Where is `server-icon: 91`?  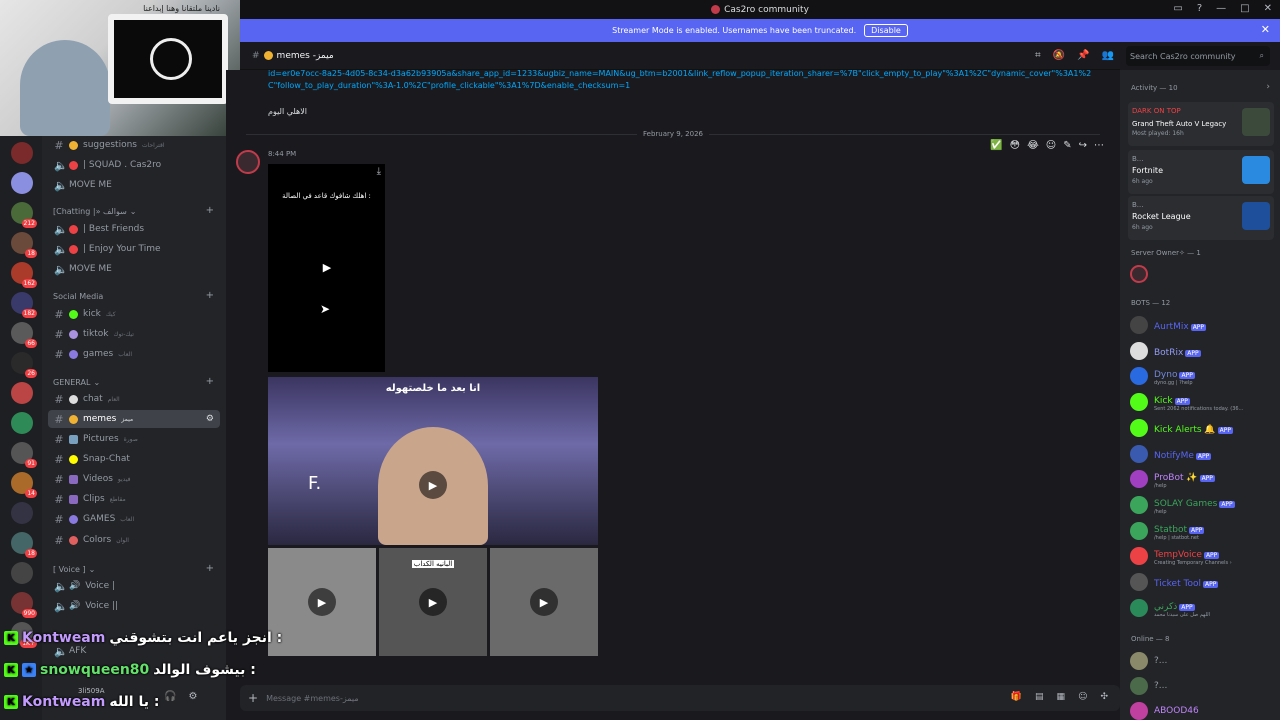 server-icon: 91 is located at coordinates (24, 455).